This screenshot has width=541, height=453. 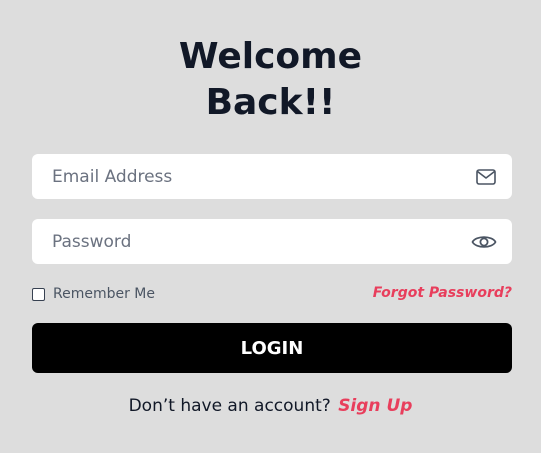 I want to click on sign-up-link: Sign Up, so click(x=375, y=406).